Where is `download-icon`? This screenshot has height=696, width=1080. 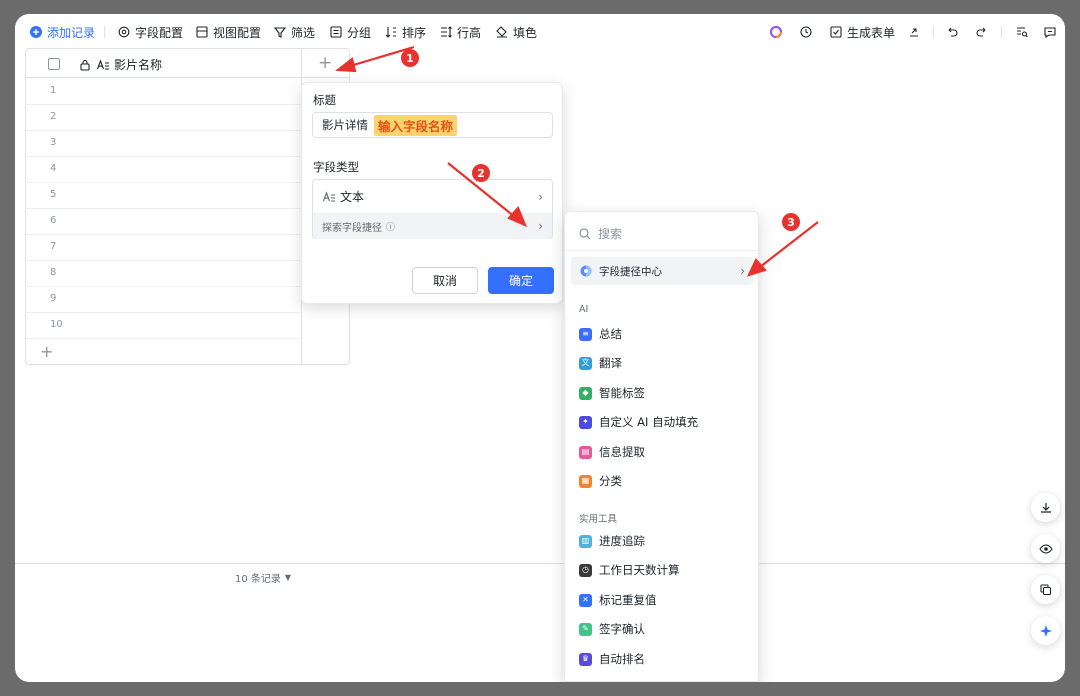
download-icon is located at coordinates (1046, 508).